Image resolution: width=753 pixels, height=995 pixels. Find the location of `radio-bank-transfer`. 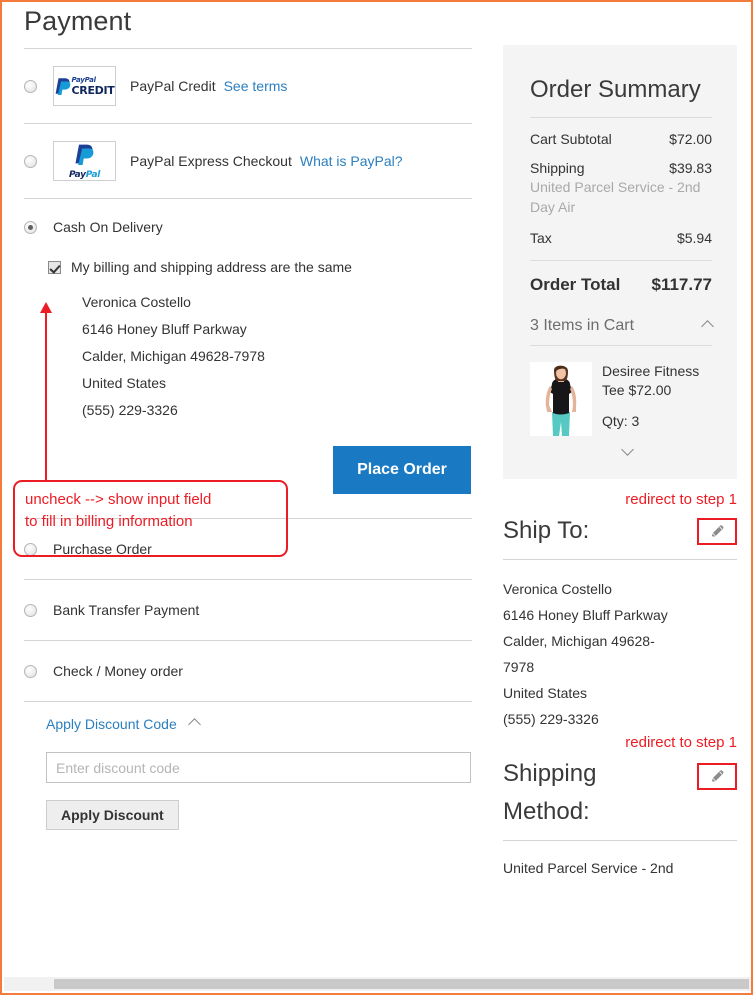

radio-bank-transfer is located at coordinates (30, 610).